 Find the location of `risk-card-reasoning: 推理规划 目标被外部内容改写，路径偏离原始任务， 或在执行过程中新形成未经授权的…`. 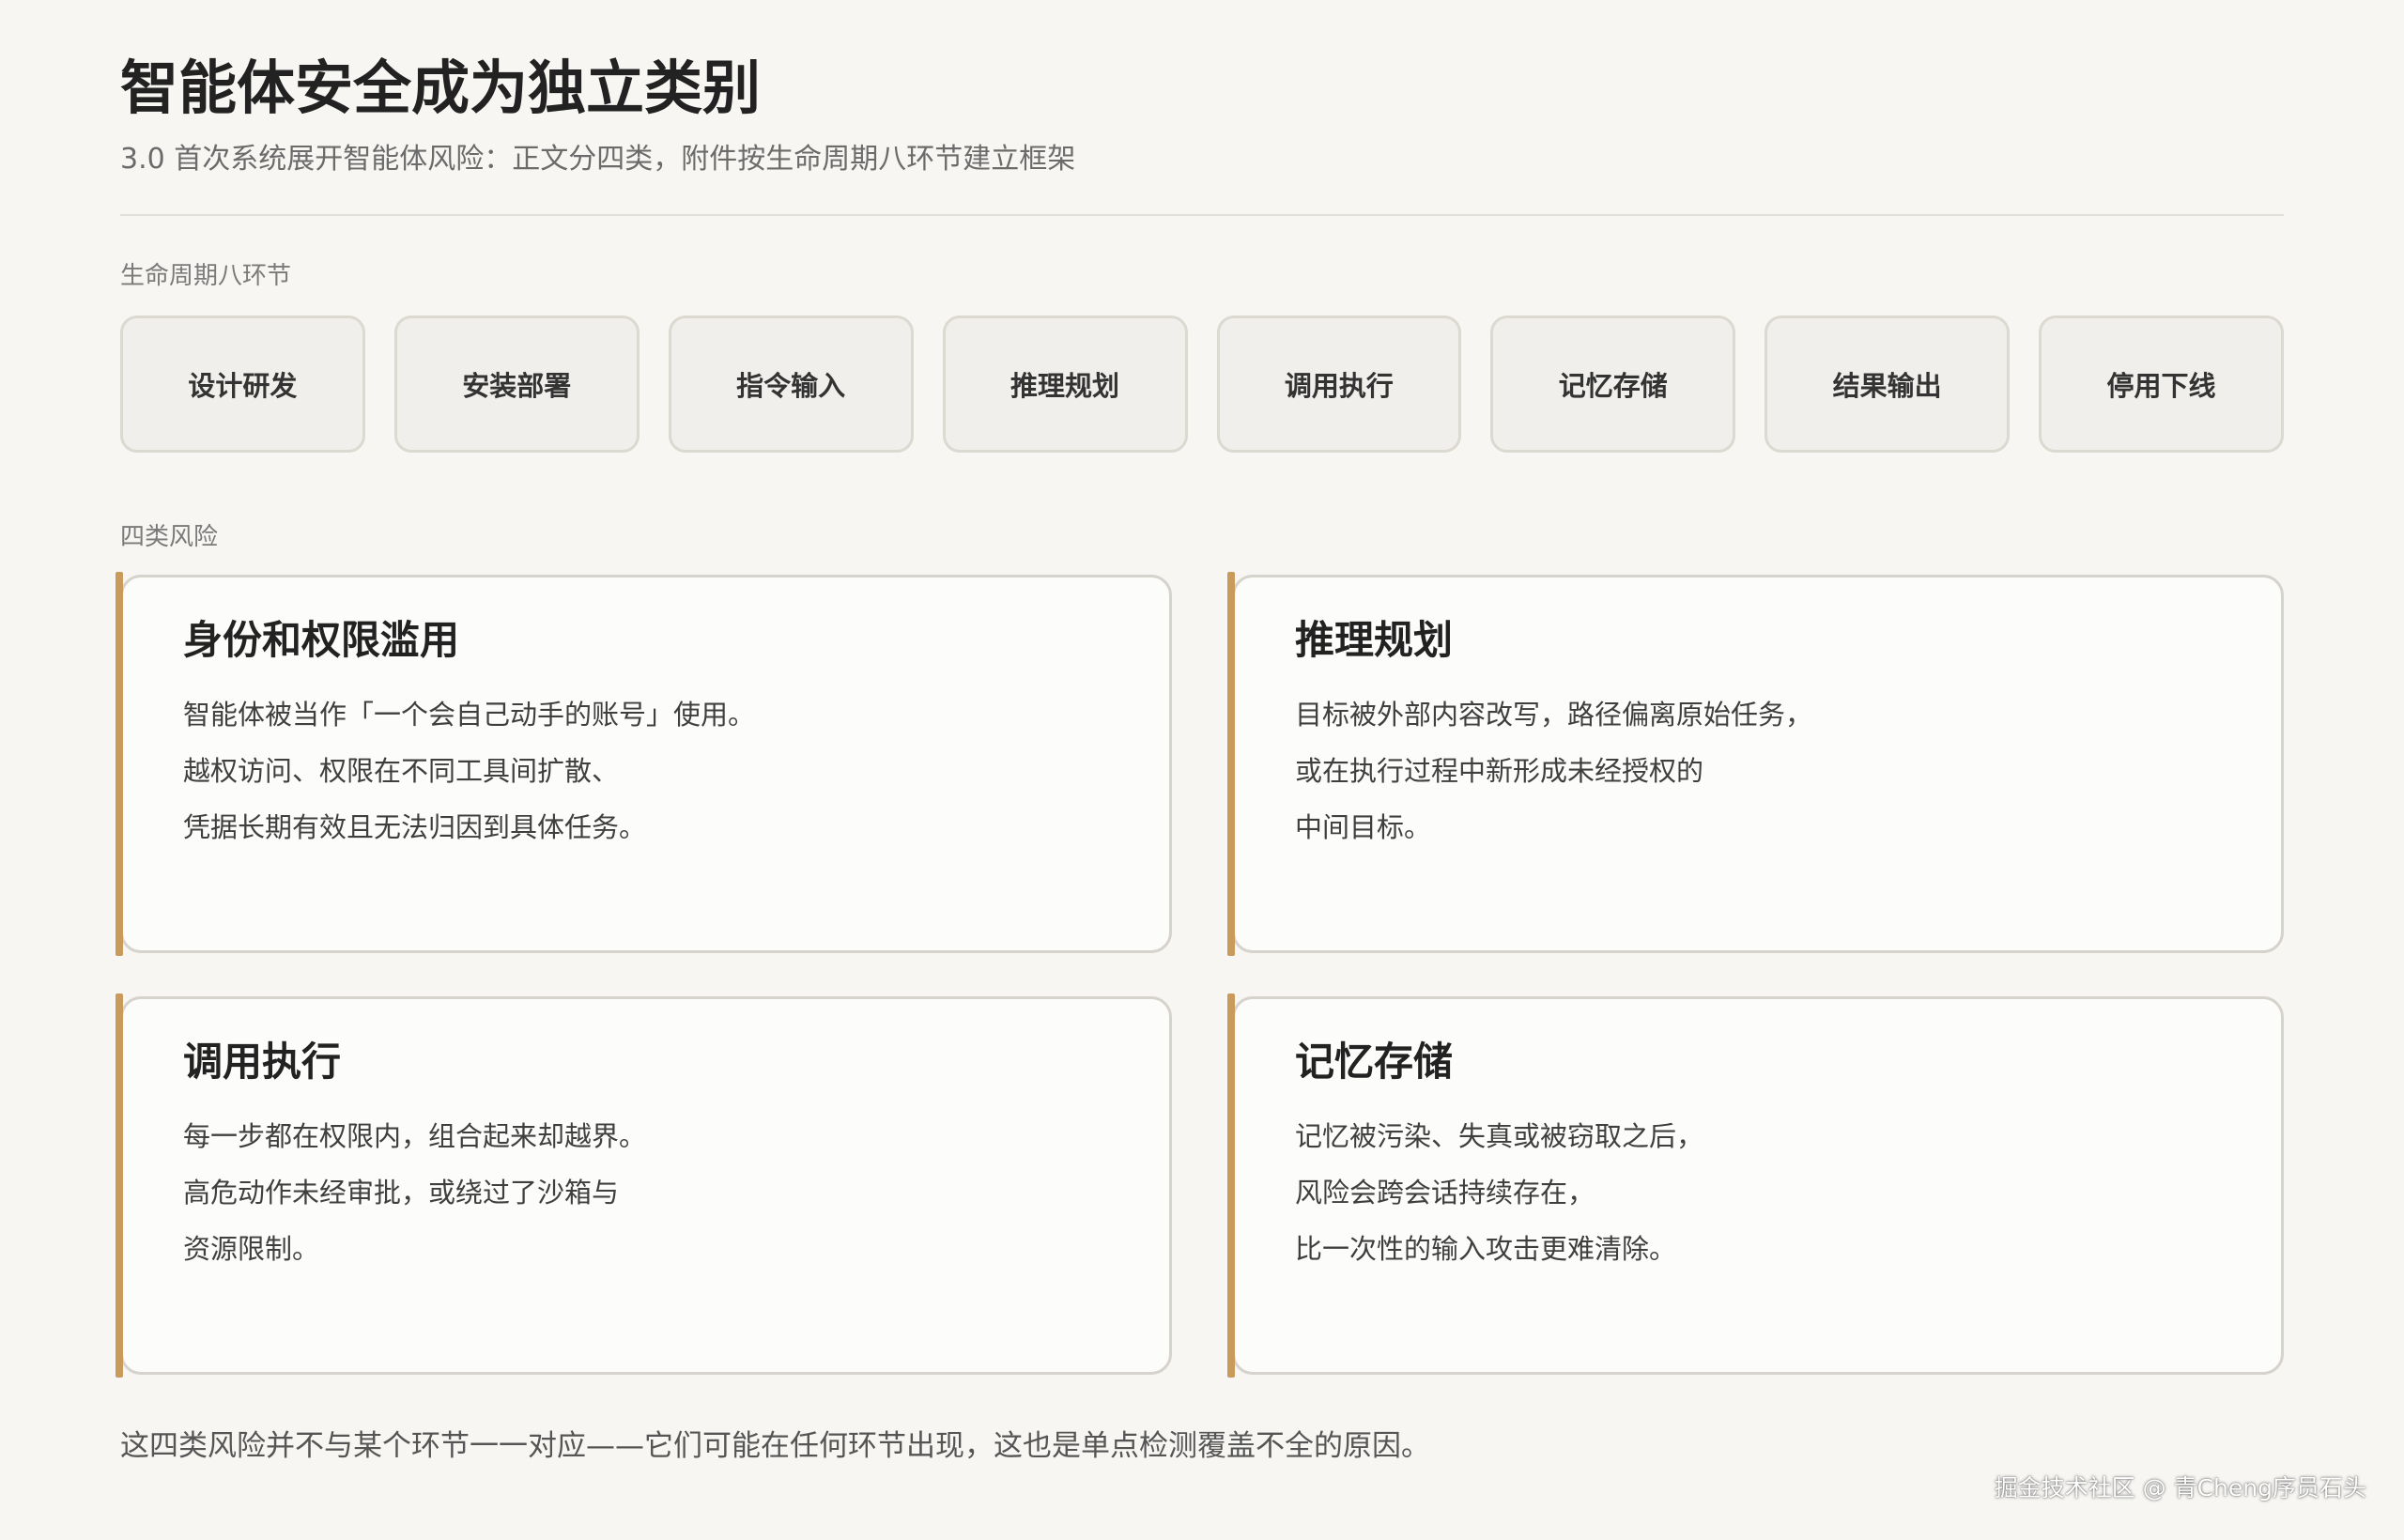

risk-card-reasoning: 推理规划 目标被外部内容改写，路径偏离原始任务， 或在执行过程中新形成未经授权的… is located at coordinates (1755, 764).